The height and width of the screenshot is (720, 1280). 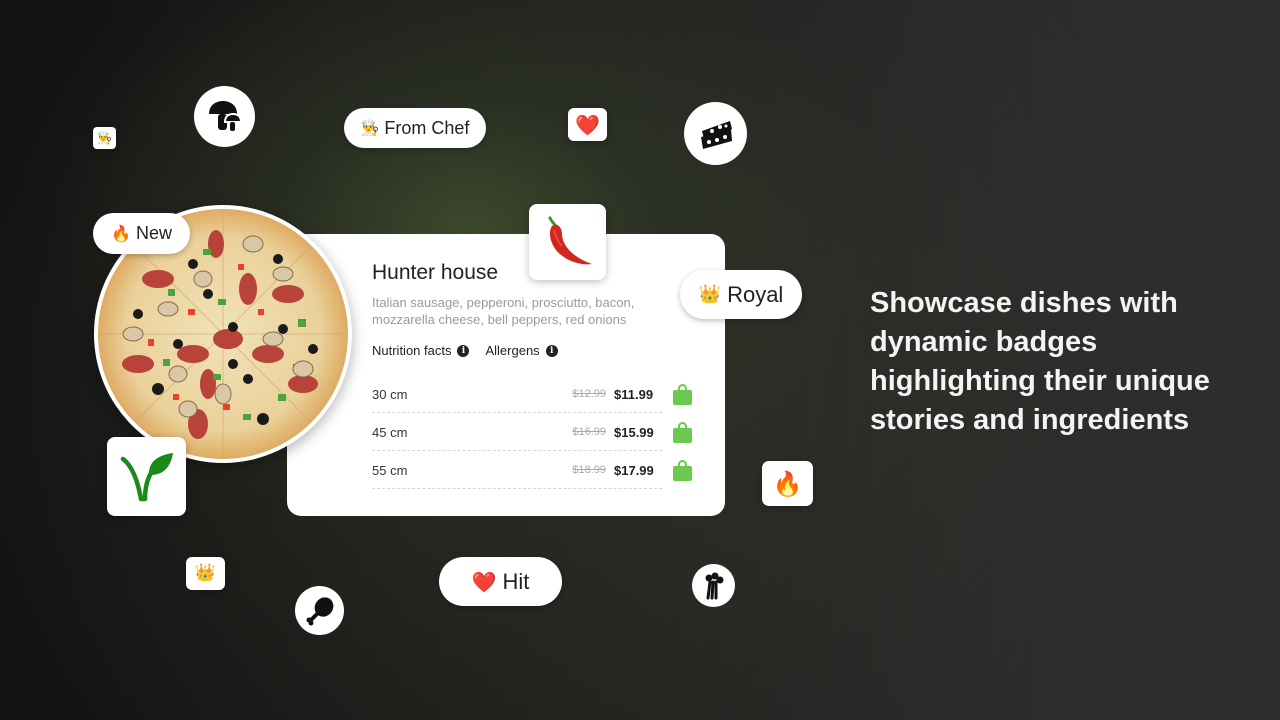 I want to click on chili-pepper-icon, so click(x=570, y=240).